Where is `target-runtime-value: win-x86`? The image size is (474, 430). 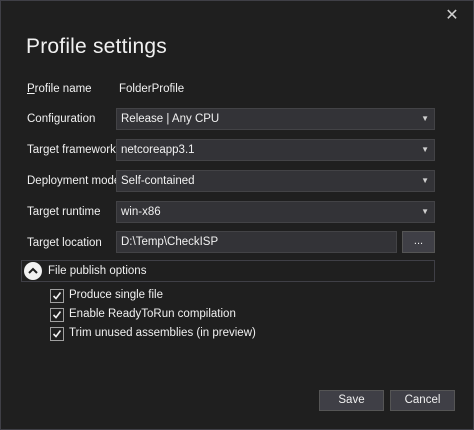 target-runtime-value: win-x86 is located at coordinates (141, 212).